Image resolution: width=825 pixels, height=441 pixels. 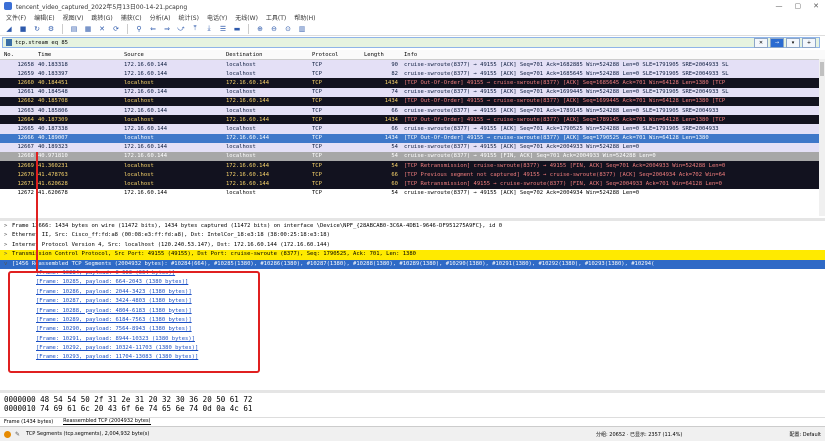 What do you see at coordinates (62, 28) in the screenshot?
I see `toolbar-divider` at bounding box center [62, 28].